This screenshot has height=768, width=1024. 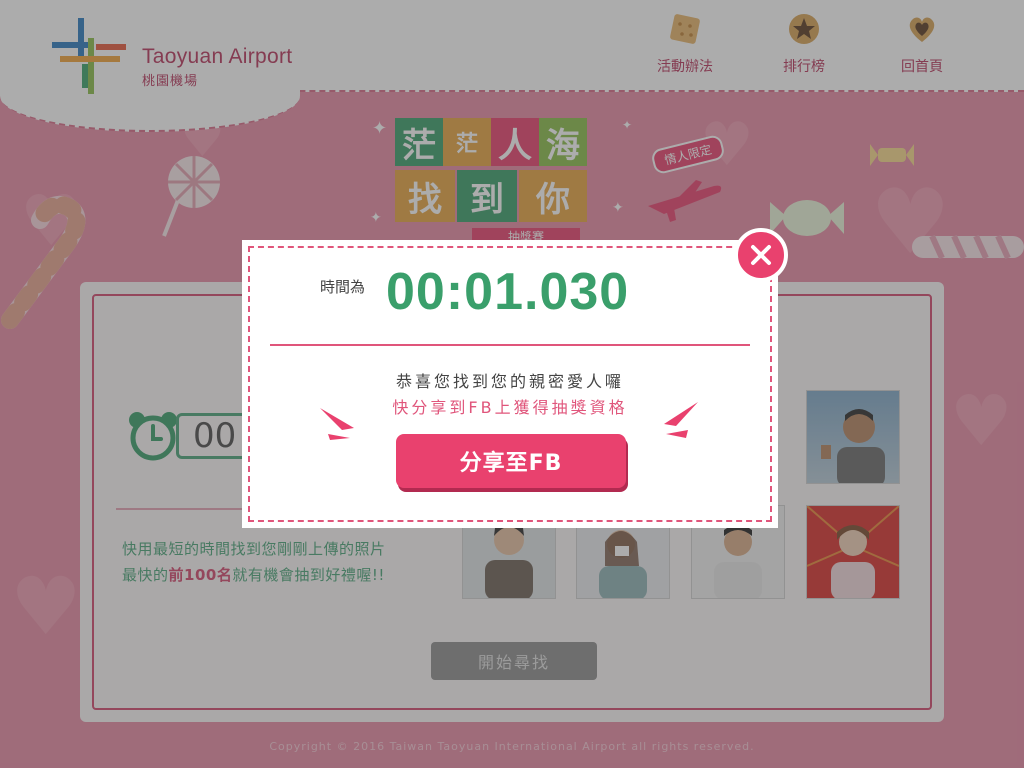 What do you see at coordinates (343, 287) in the screenshot?
I see `time-label: 時間為` at bounding box center [343, 287].